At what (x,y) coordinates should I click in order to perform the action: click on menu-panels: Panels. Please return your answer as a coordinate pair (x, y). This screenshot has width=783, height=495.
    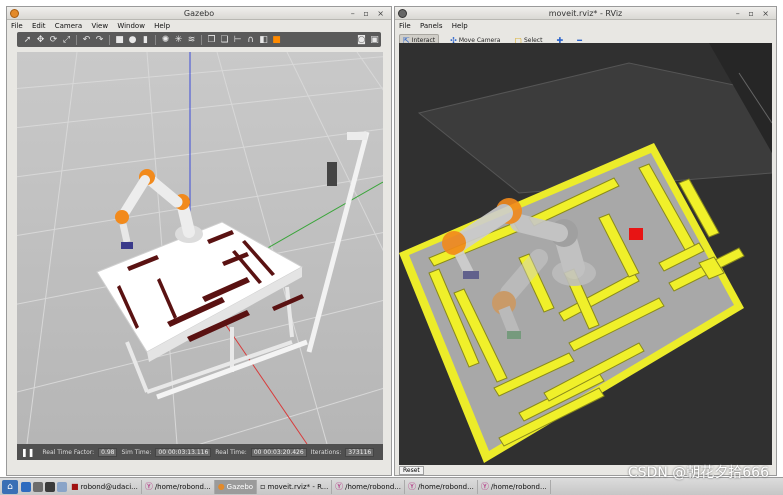
    Looking at the image, I should click on (431, 26).